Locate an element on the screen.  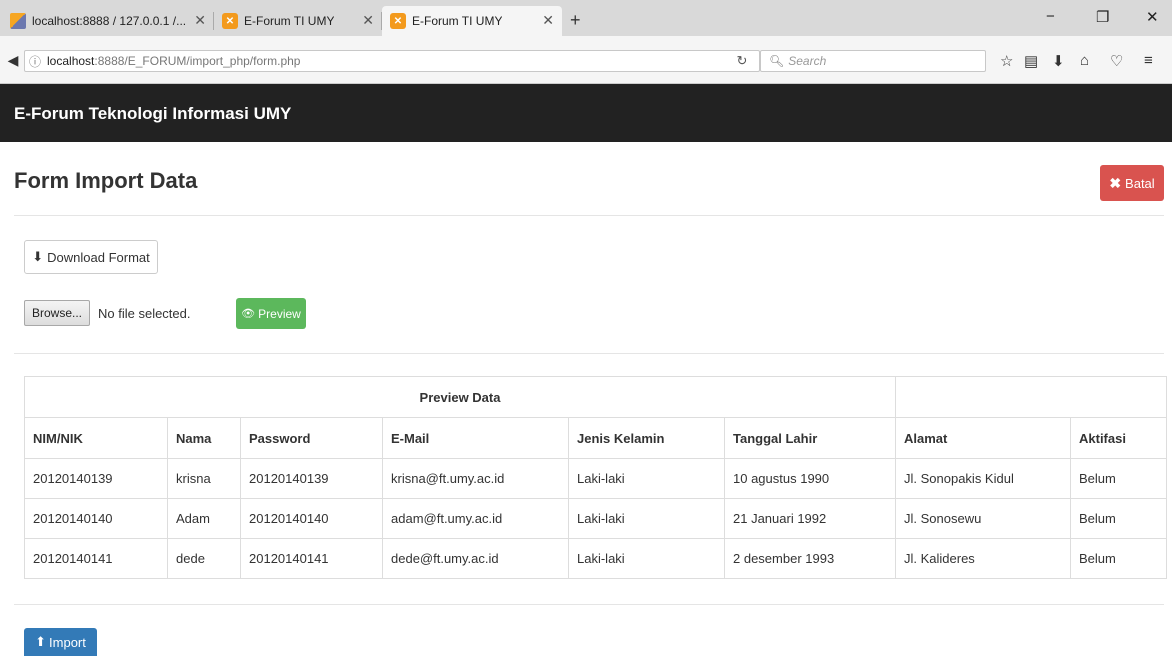
site-brand: E-Forum Teknologi Informasi UMY is located at coordinates (152, 114).